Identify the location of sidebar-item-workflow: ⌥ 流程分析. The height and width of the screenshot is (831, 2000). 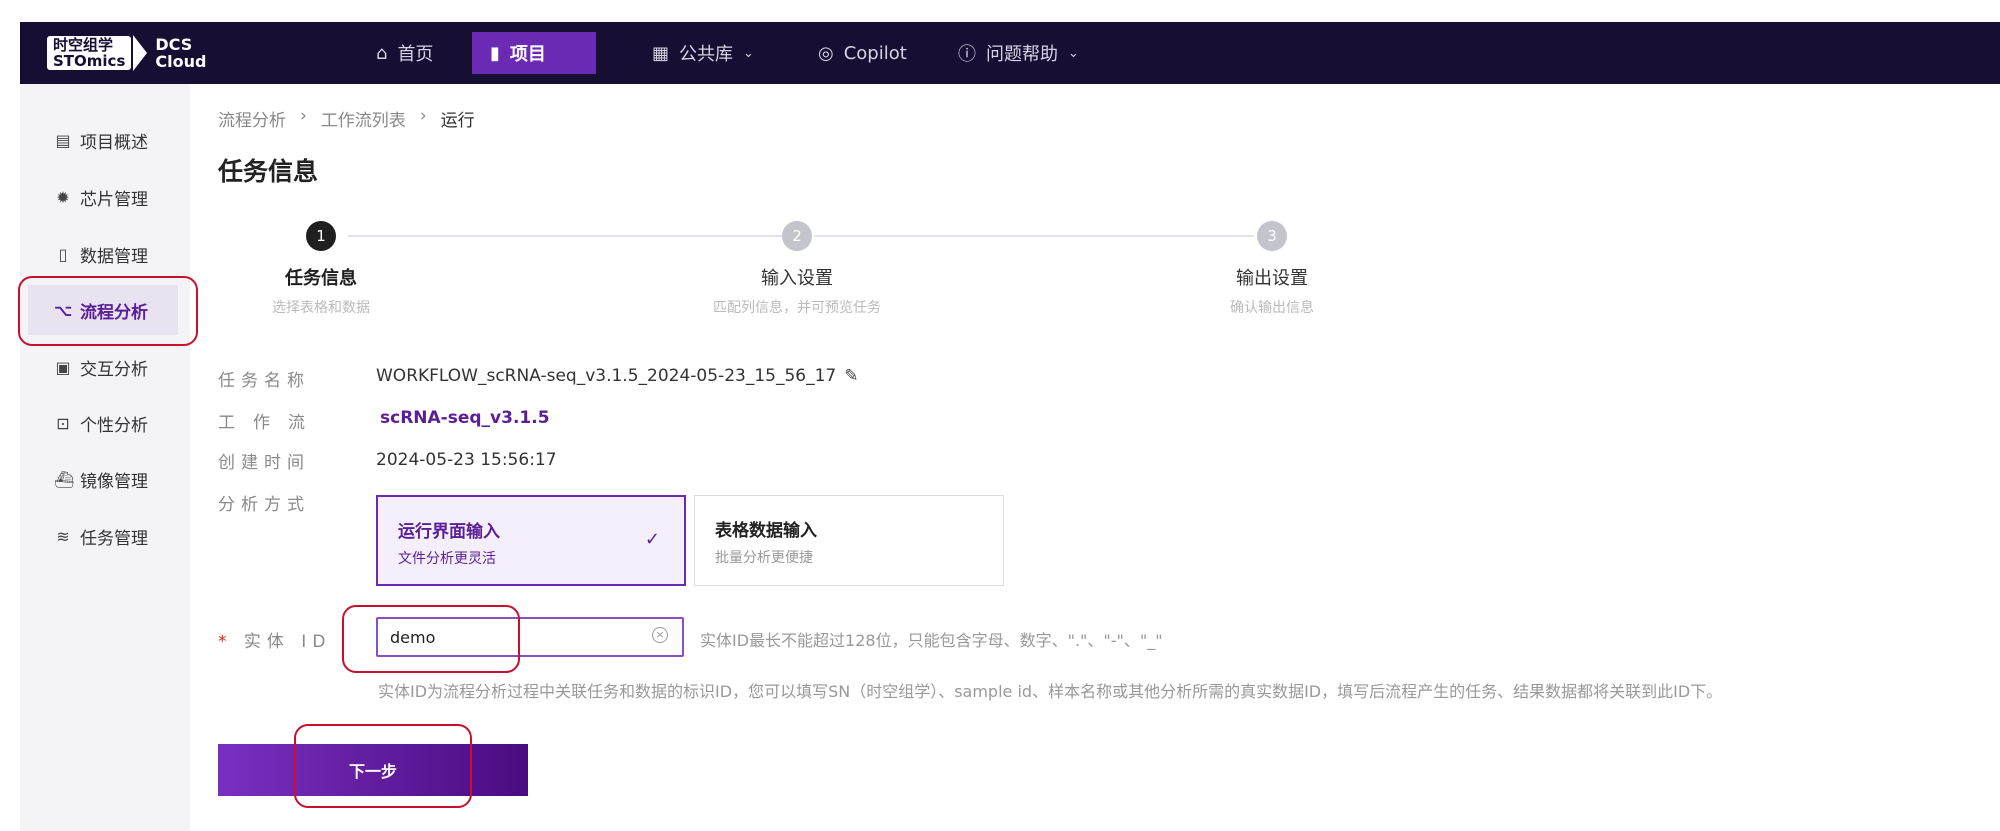
(103, 310).